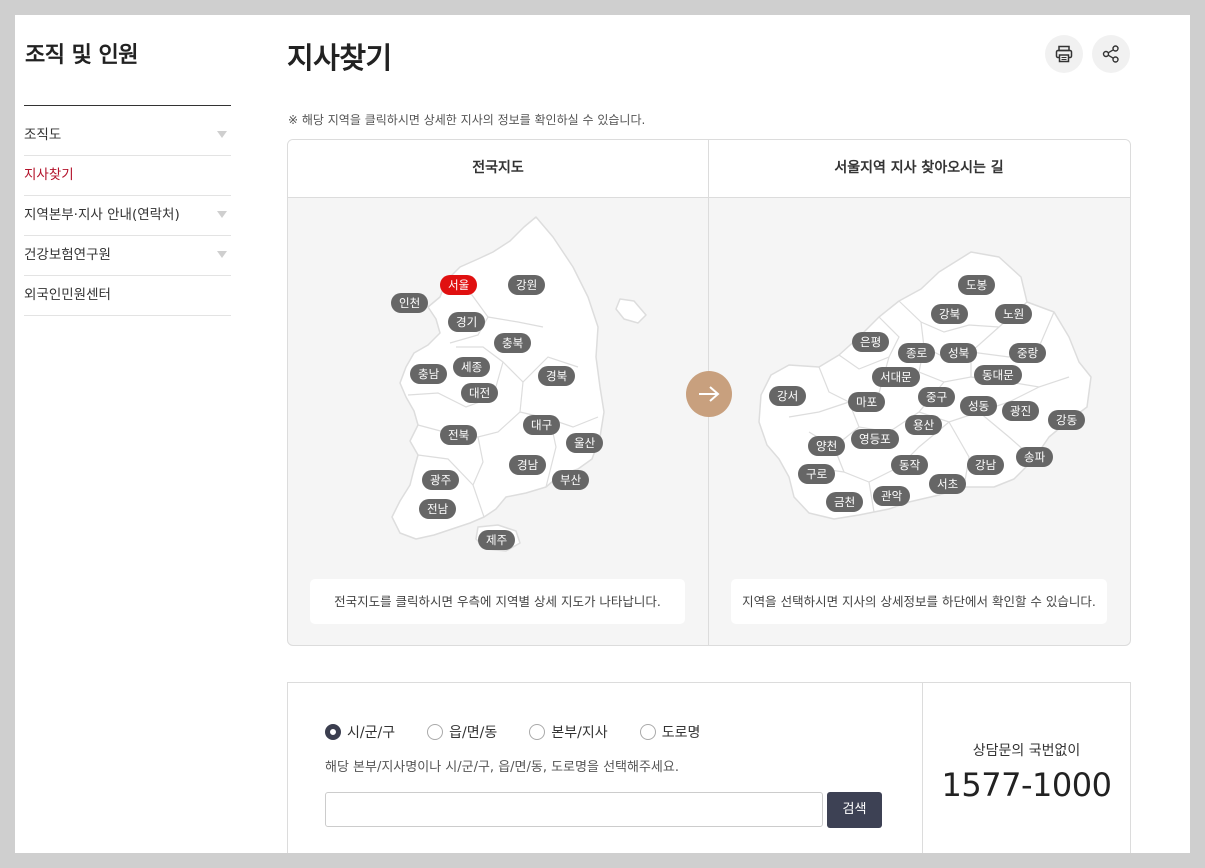  I want to click on sidebar-item-org-chart: 조직도, so click(127, 136).